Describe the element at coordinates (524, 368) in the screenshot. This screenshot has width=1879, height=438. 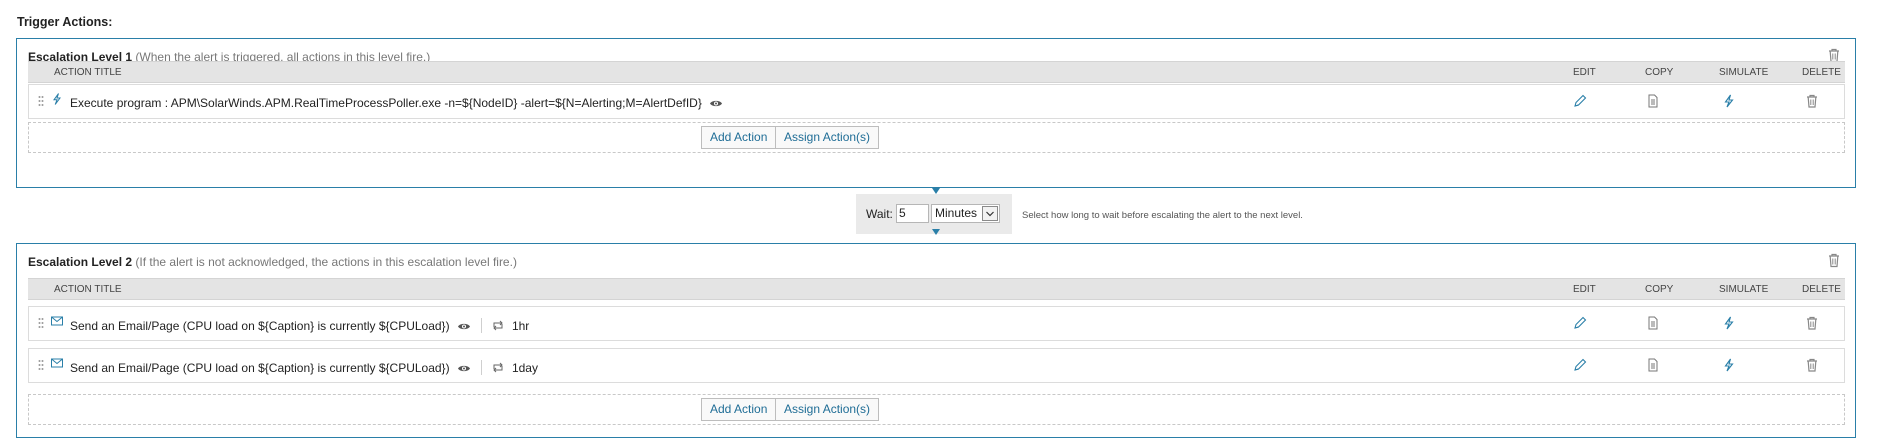
I see `repeat-interval: 1day` at that location.